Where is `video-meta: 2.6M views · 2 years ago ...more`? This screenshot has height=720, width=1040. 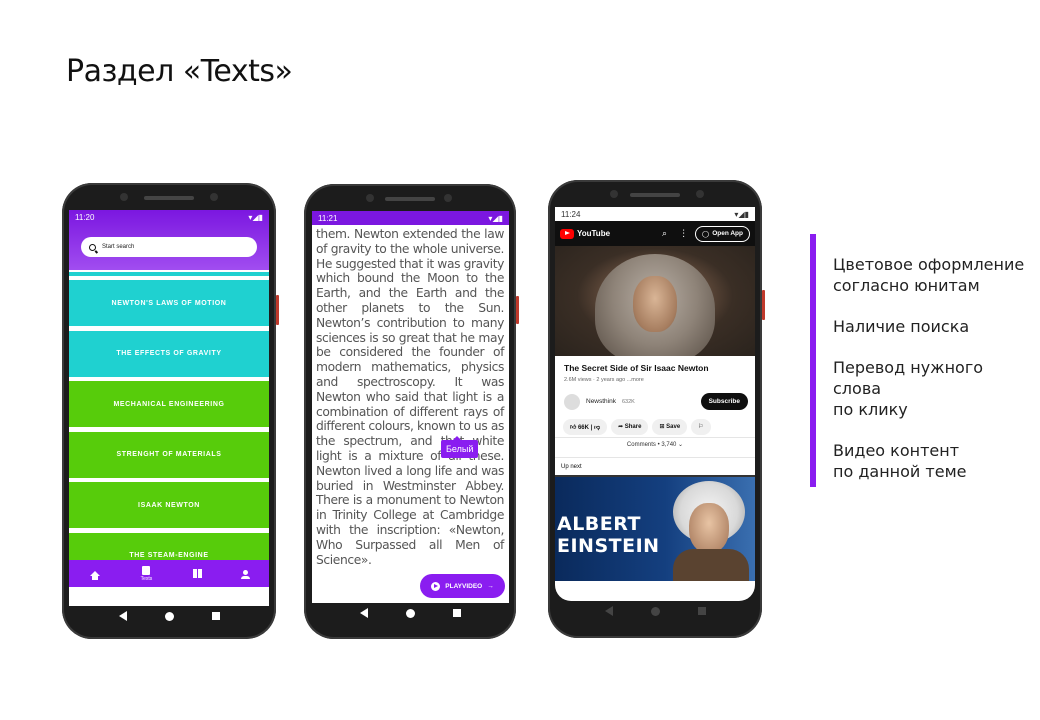
video-meta: 2.6M views · 2 years ago ...more is located at coordinates (604, 380).